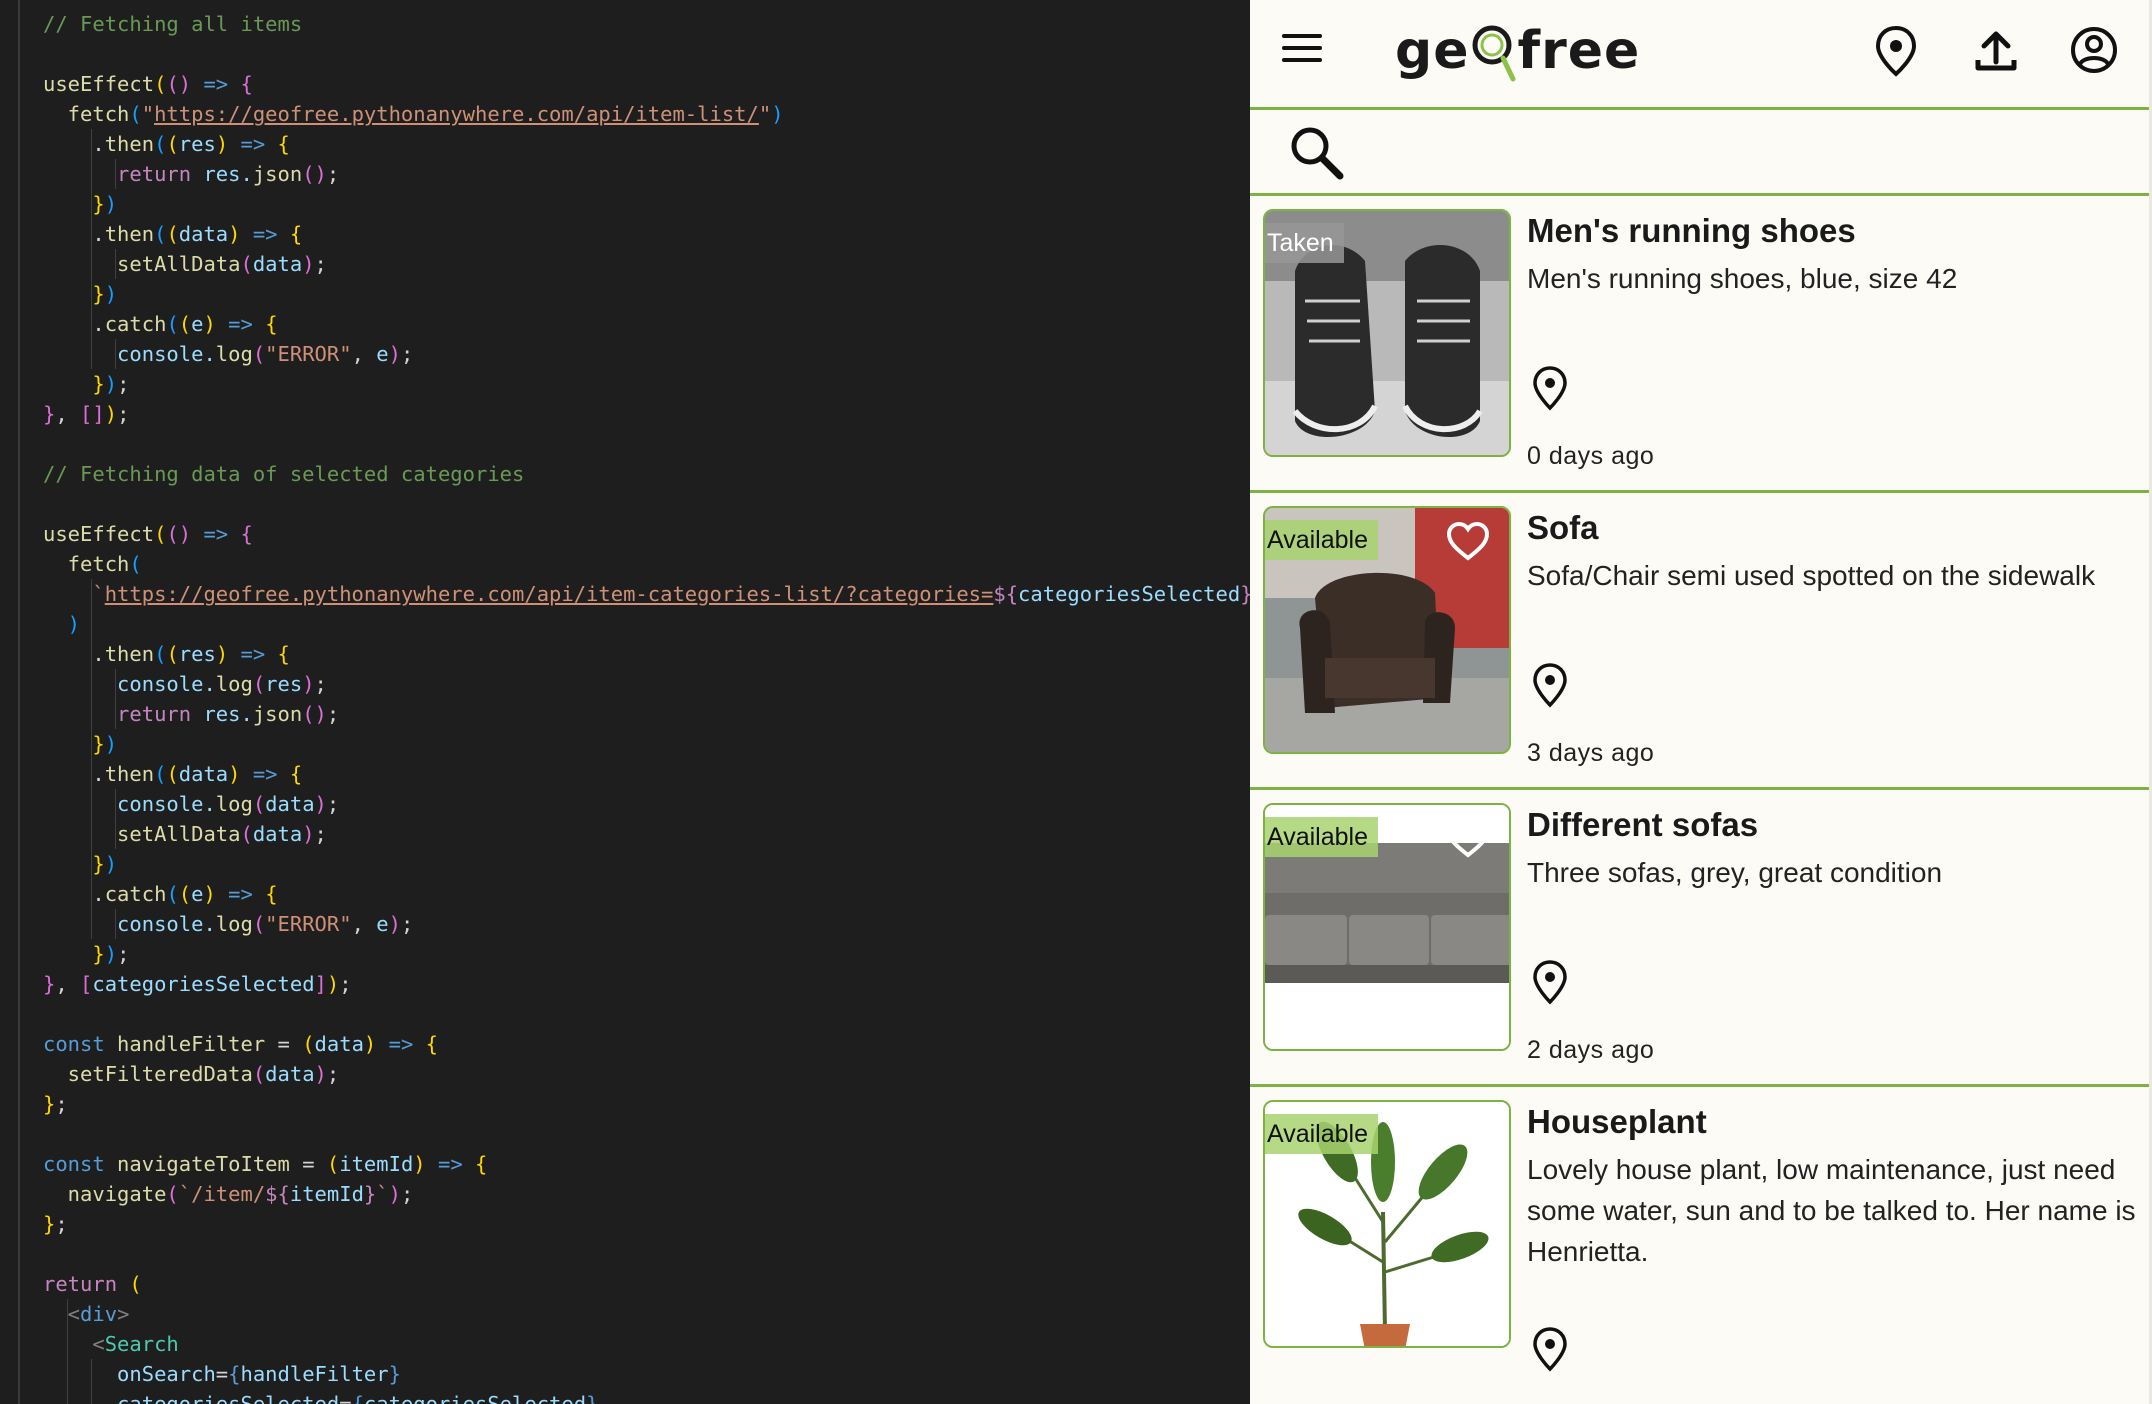 The height and width of the screenshot is (1404, 2152). What do you see at coordinates (172, 774) in the screenshot?
I see `code-line: .then((data) => {` at bounding box center [172, 774].